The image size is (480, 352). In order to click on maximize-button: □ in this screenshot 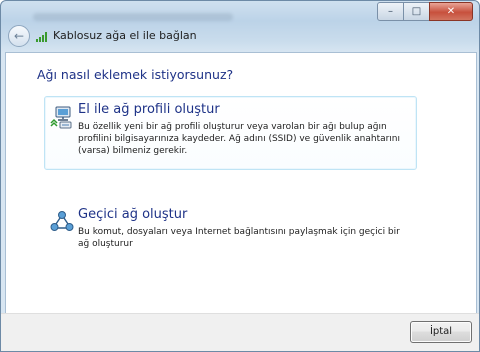, I will do `click(416, 11)`.